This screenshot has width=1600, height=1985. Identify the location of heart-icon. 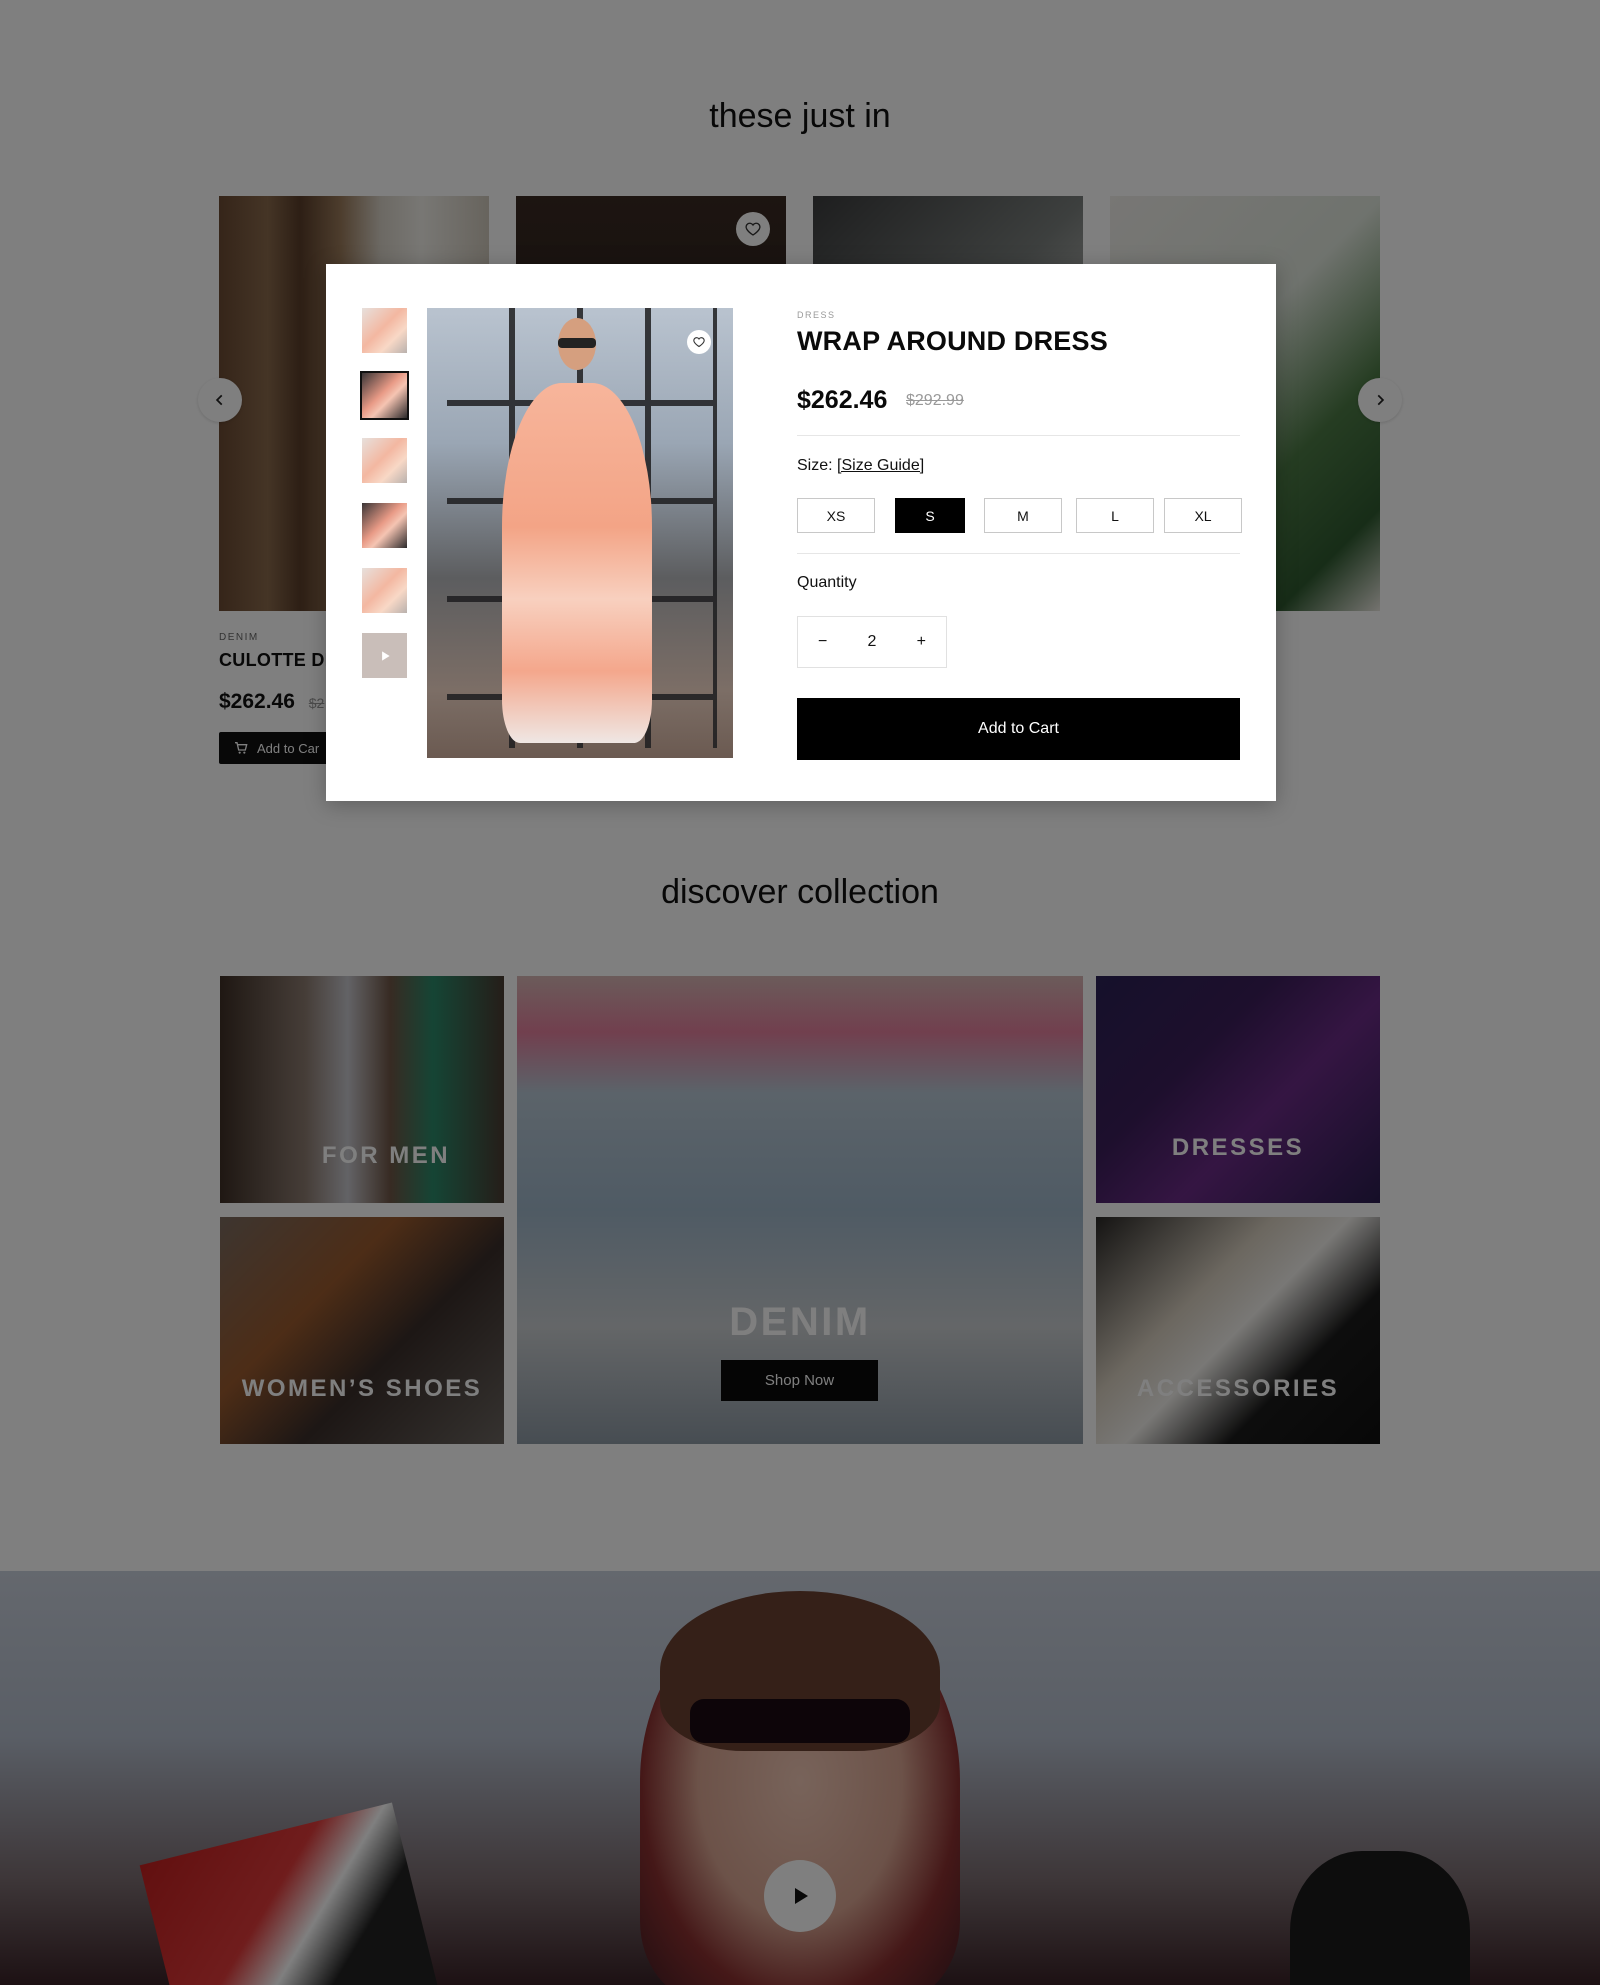
(699, 342).